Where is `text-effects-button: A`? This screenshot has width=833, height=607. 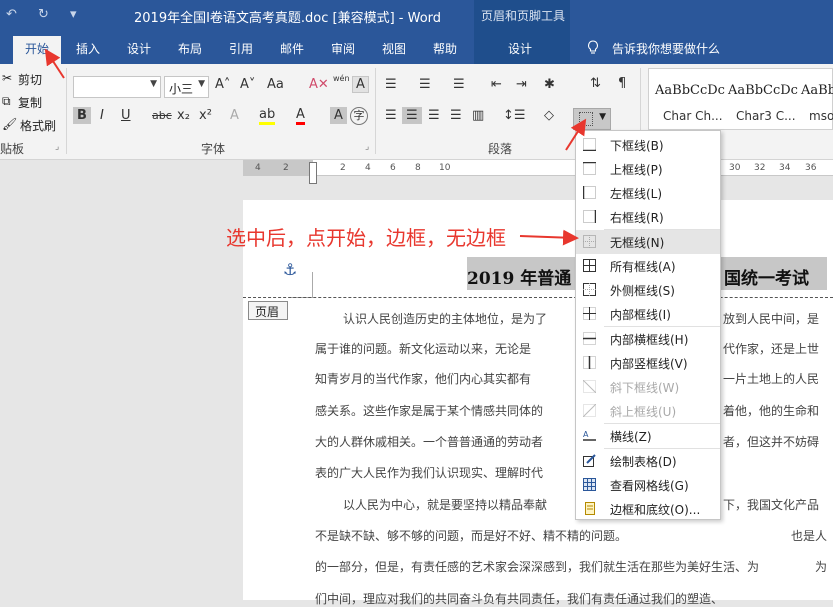
text-effects-button: A is located at coordinates (234, 115).